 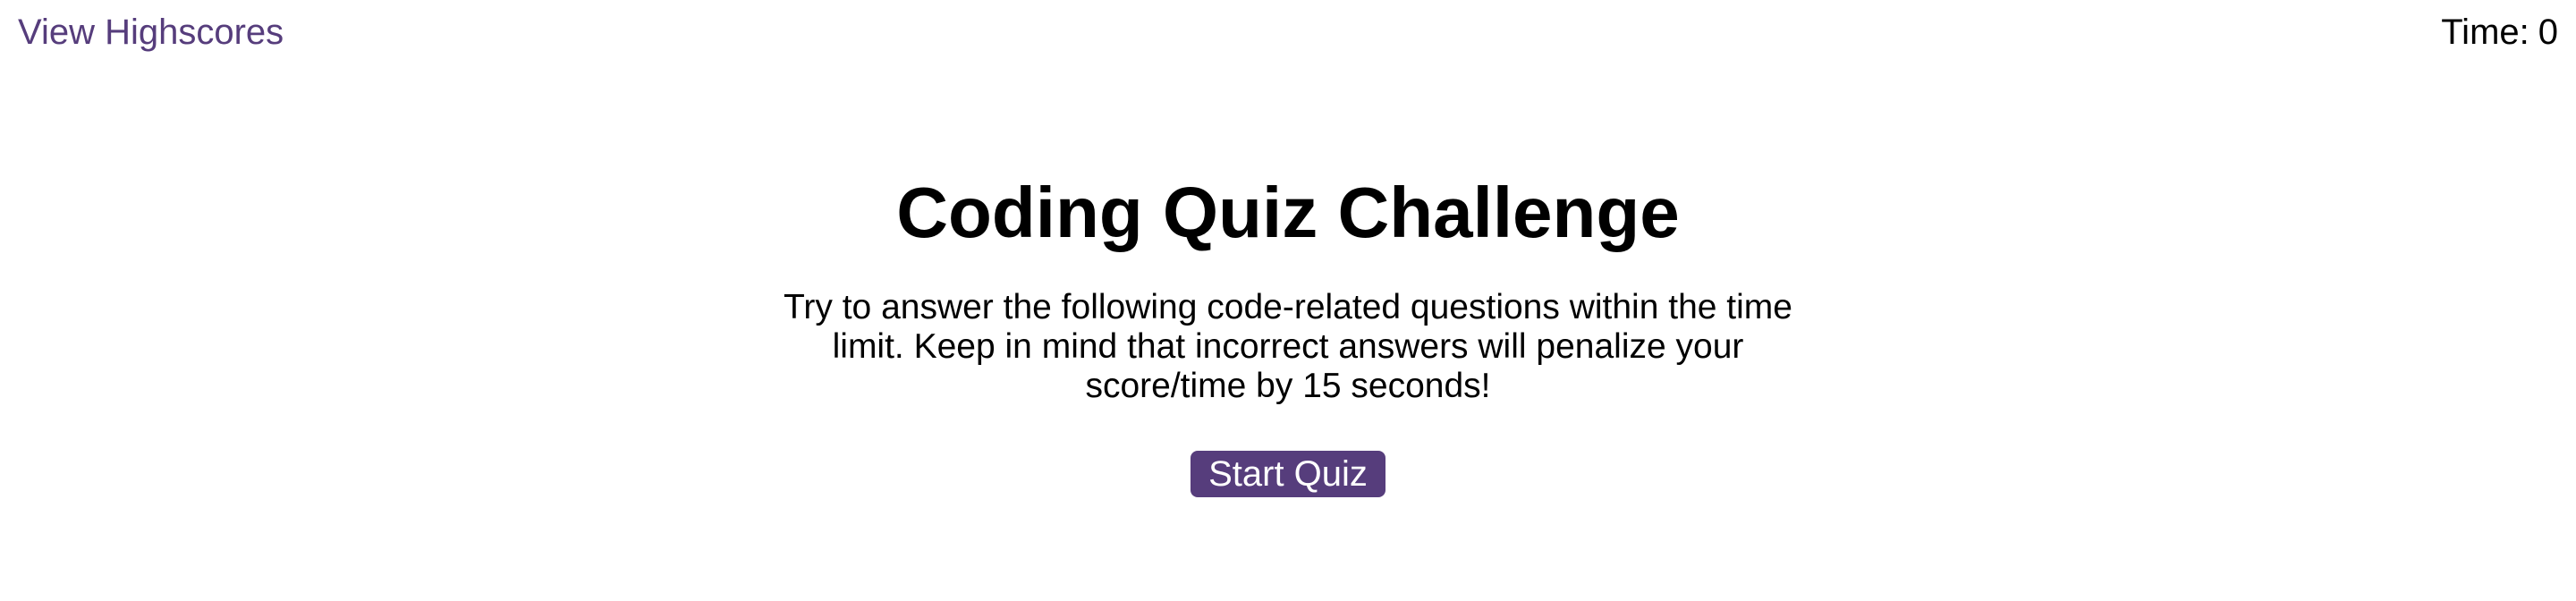 I want to click on page-title: Coding Quiz Challenge, so click(x=1288, y=212).